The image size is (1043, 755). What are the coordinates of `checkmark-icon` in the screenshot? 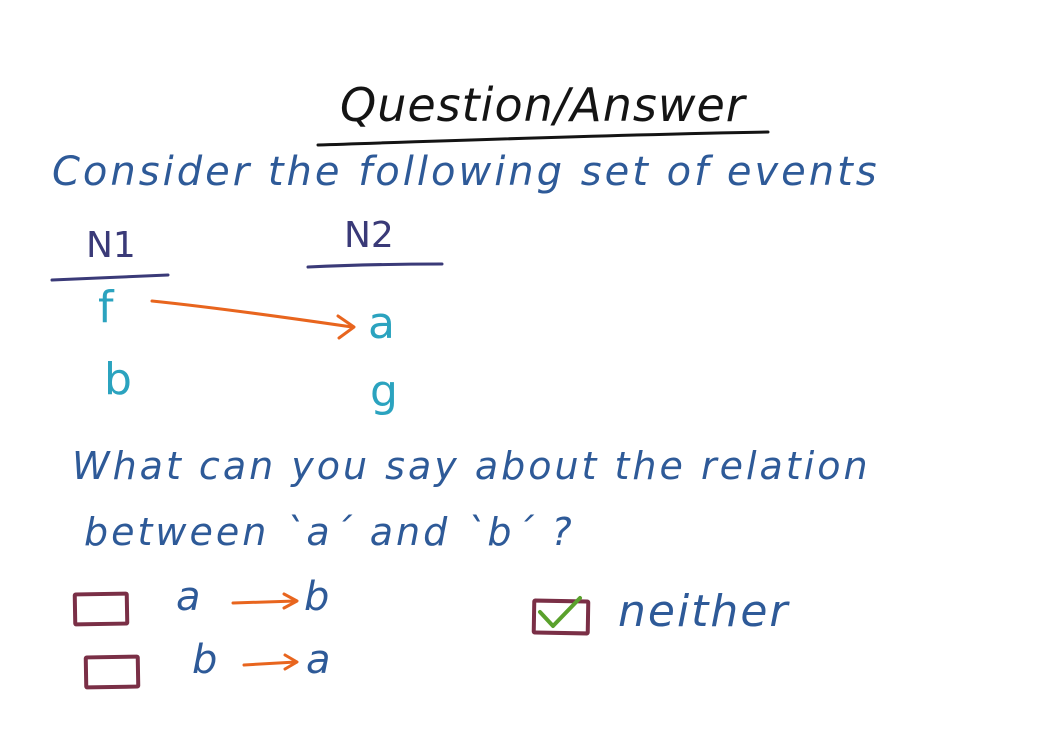 It's located at (560, 612).